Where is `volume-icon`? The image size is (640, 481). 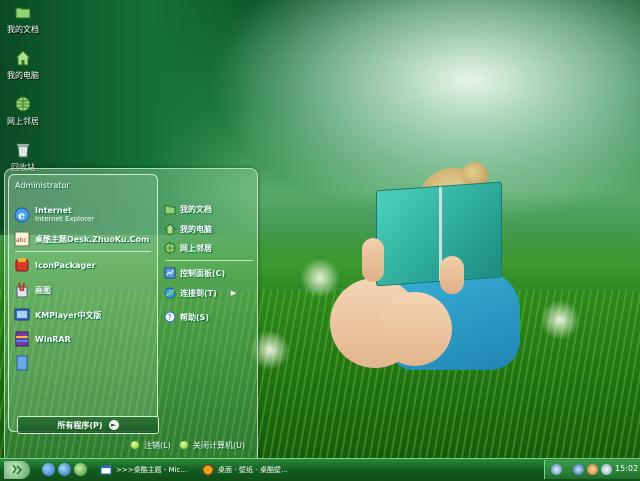 volume-icon is located at coordinates (606, 469).